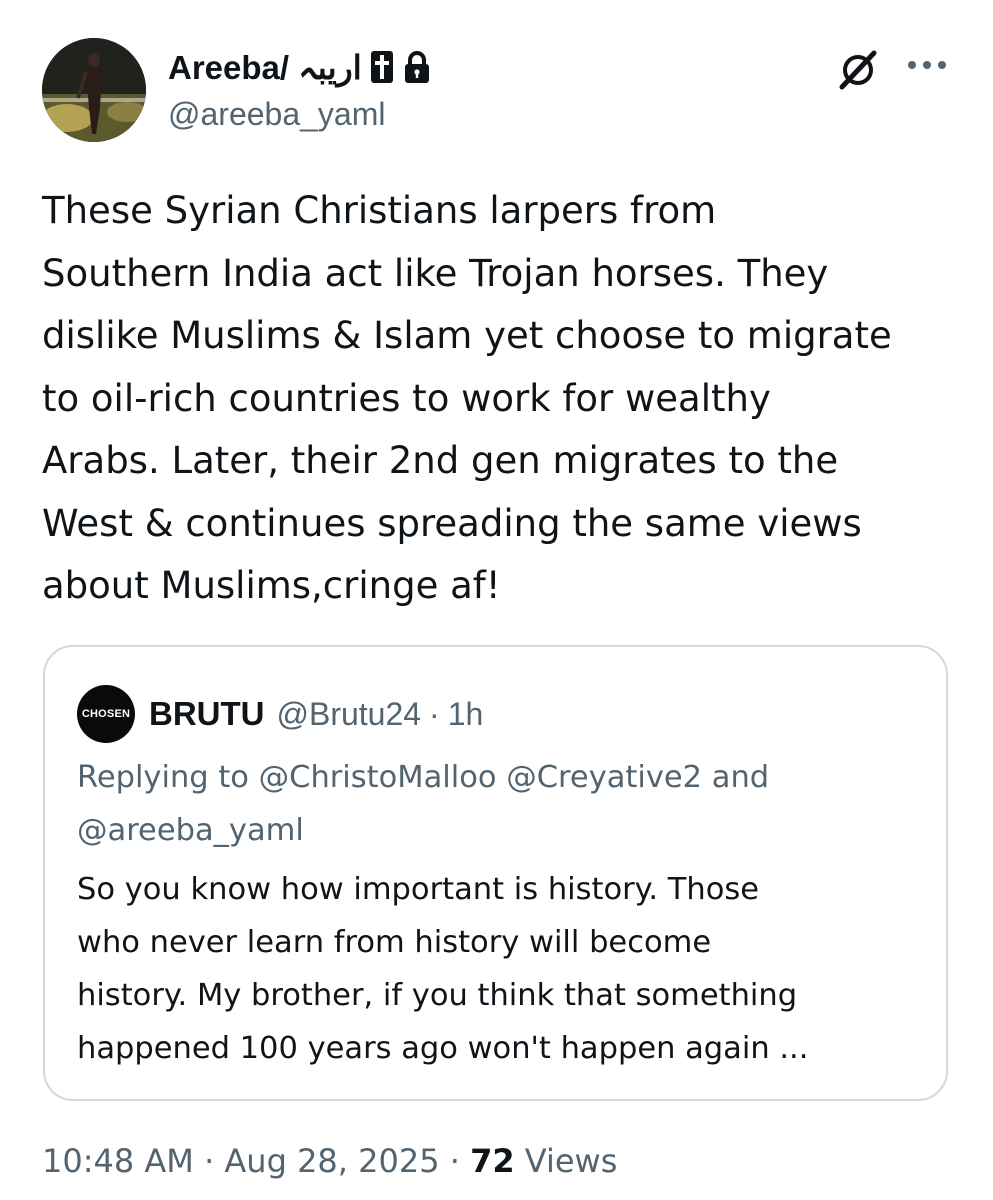 The image size is (993, 1200). I want to click on tweet-time: 10:48 AM, so click(118, 1161).